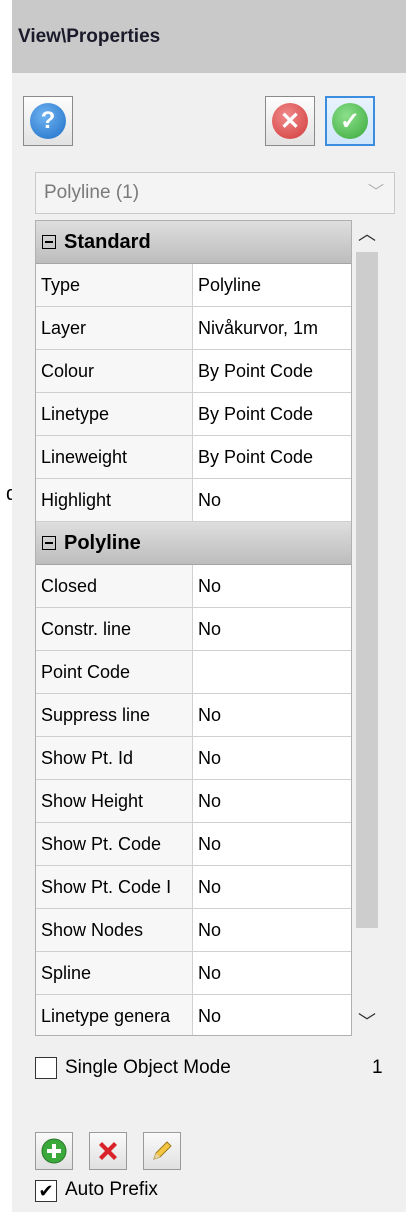 The width and height of the screenshot is (416, 1212). I want to click on property-key: Show Pt. Code I, so click(114, 887).